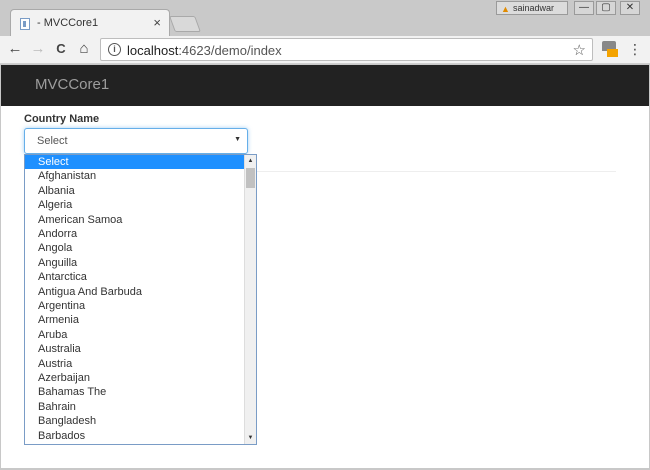 The height and width of the screenshot is (470, 650). I want to click on country-option: Select, so click(134, 162).